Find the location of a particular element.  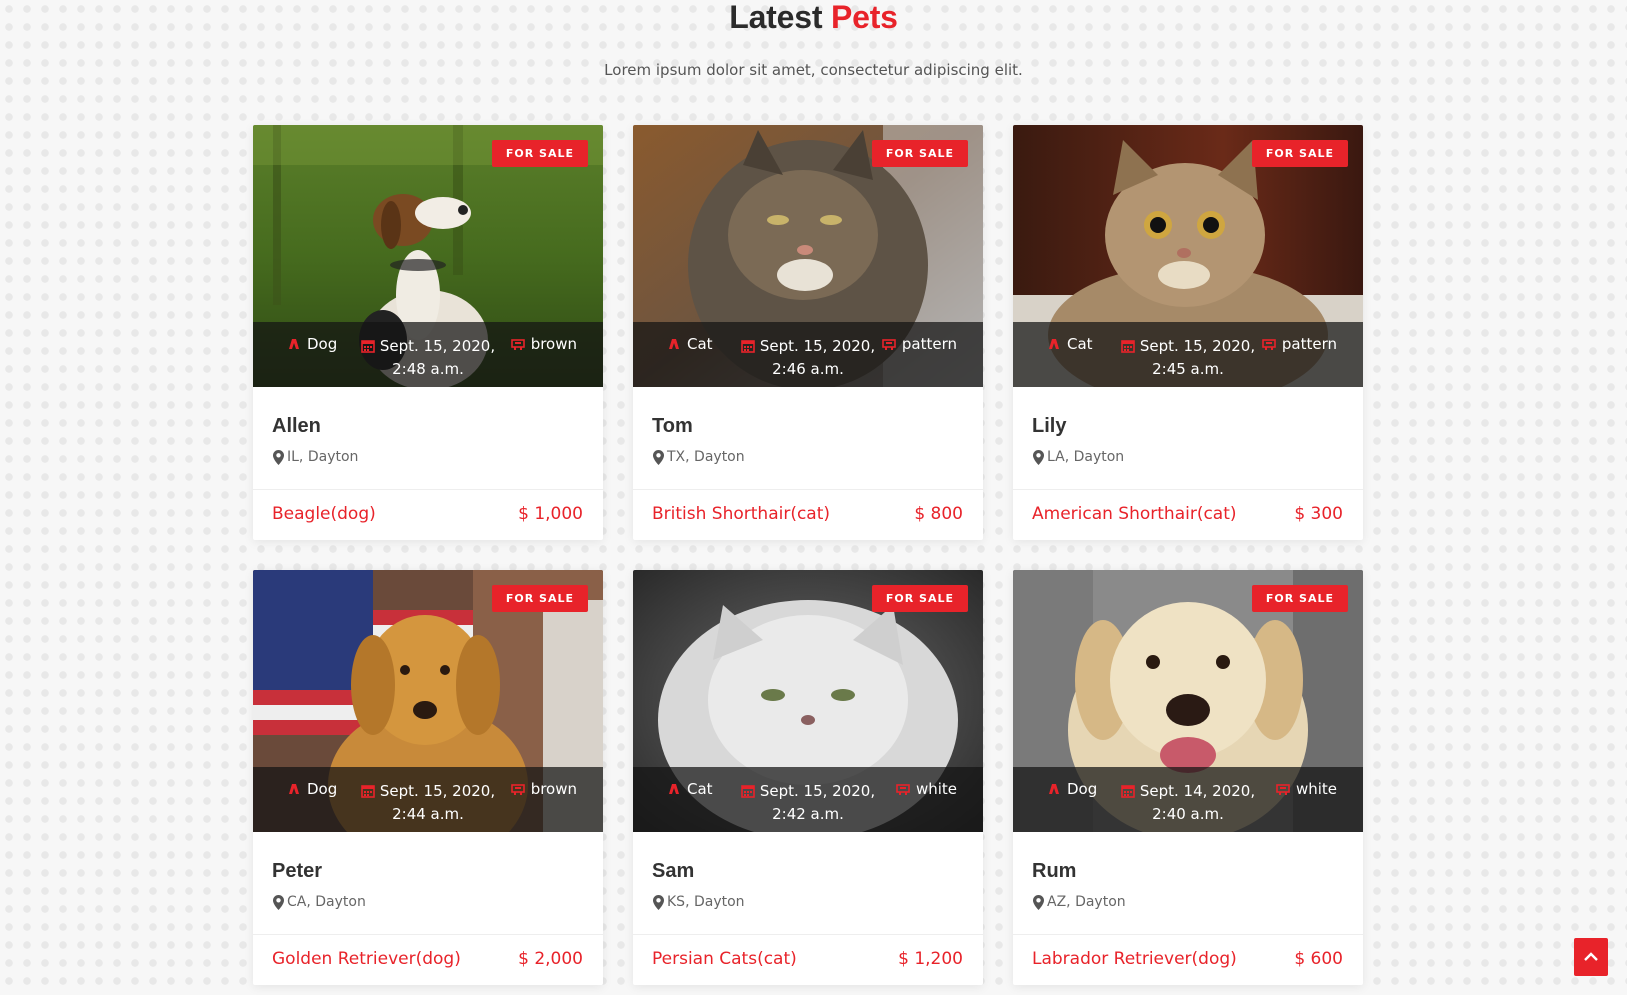

pet-footer: American Shorthair(cat) $ 300 is located at coordinates (1188, 515).